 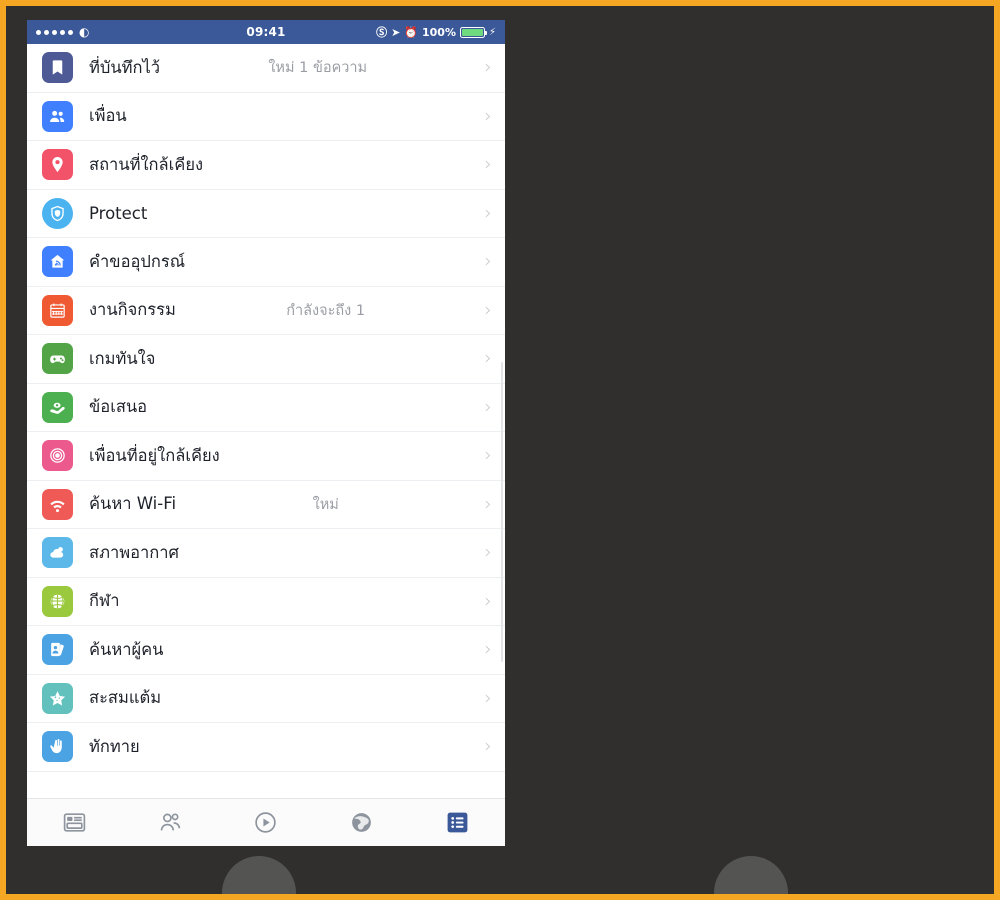 What do you see at coordinates (266, 553) in the screenshot?
I see `menu-item: สภาพอากาศ ›` at bounding box center [266, 553].